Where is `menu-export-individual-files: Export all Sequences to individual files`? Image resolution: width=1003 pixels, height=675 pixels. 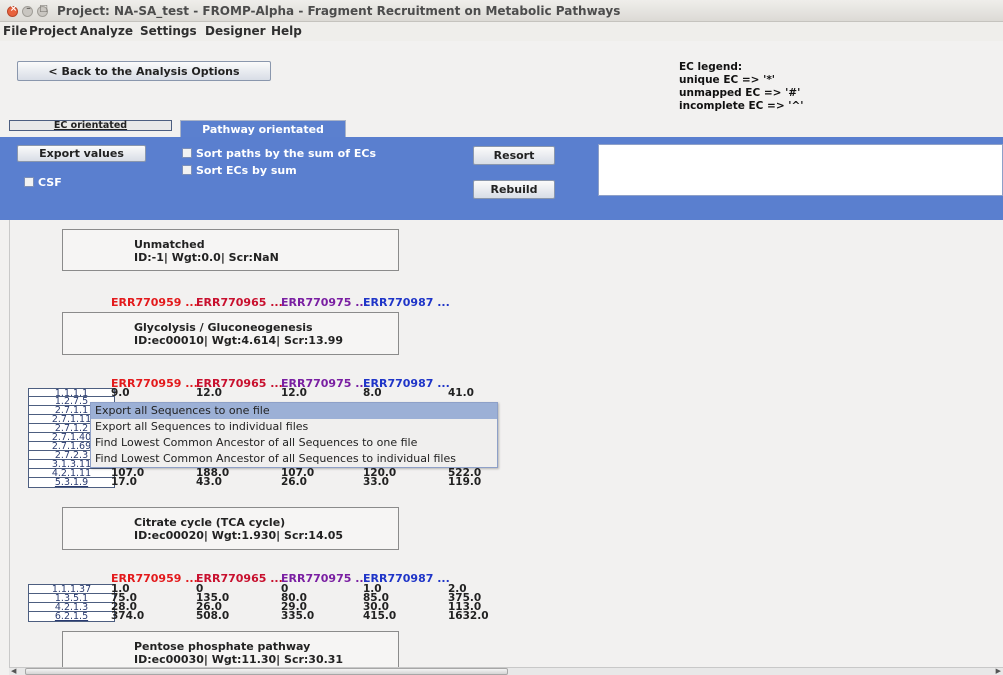 menu-export-individual-files: Export all Sequences to individual files is located at coordinates (294, 427).